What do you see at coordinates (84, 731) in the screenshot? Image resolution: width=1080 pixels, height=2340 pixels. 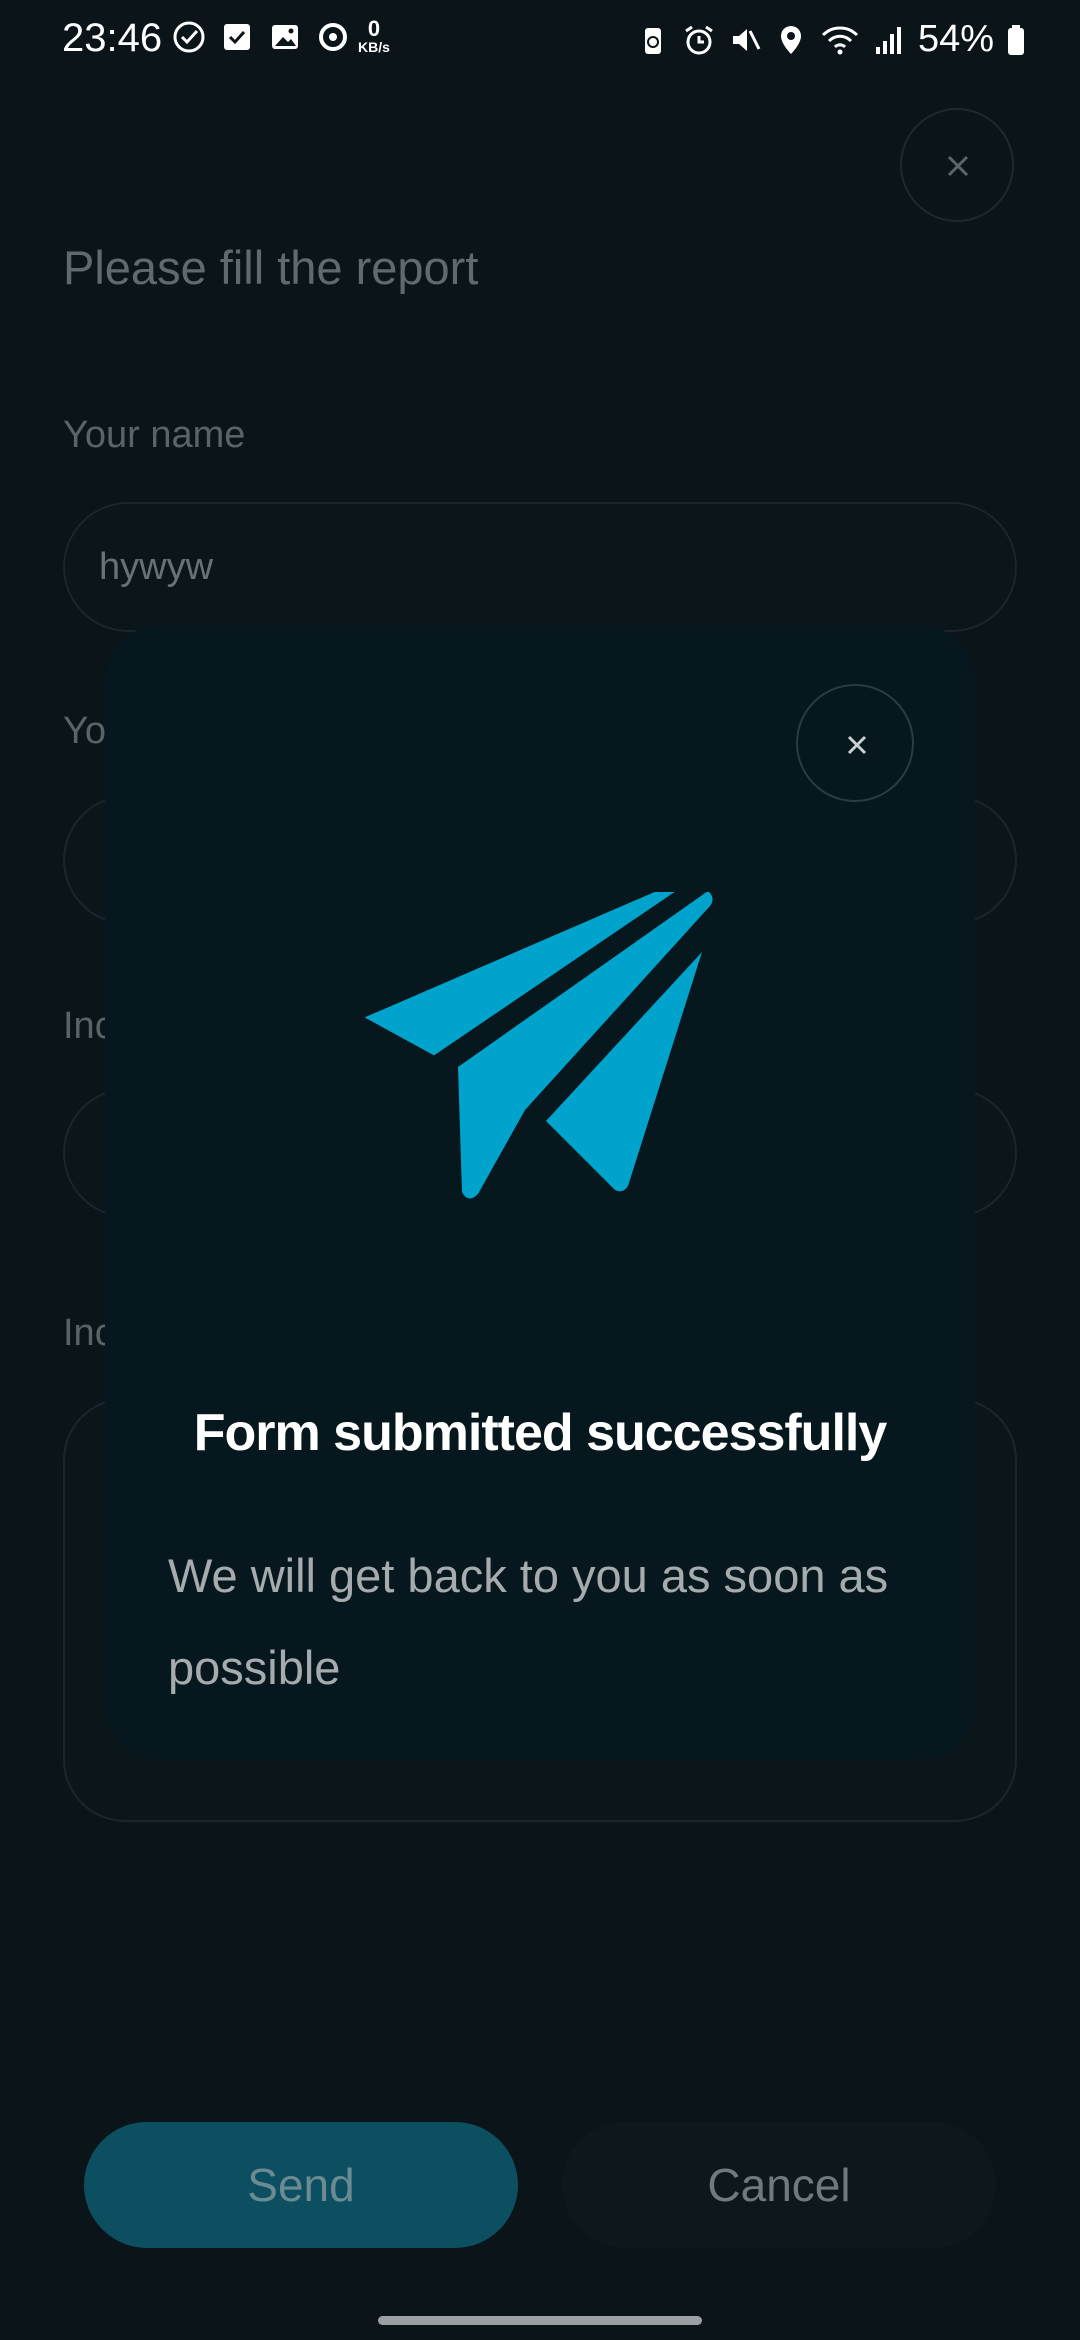 I see `field2-label: Yo` at bounding box center [84, 731].